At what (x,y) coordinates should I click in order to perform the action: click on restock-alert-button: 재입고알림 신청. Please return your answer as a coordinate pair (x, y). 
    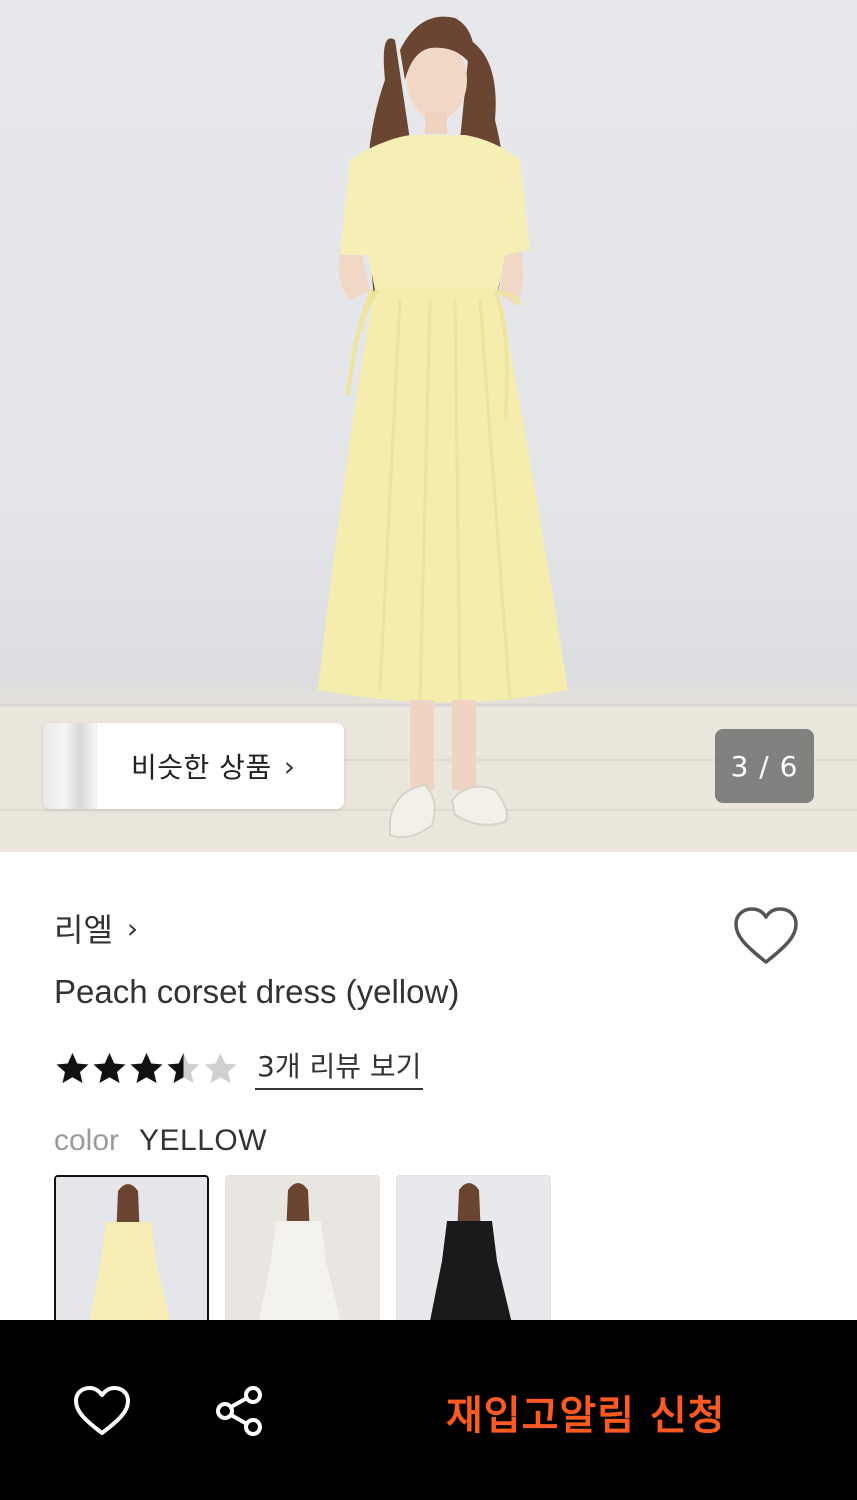
    Looking at the image, I should click on (586, 1412).